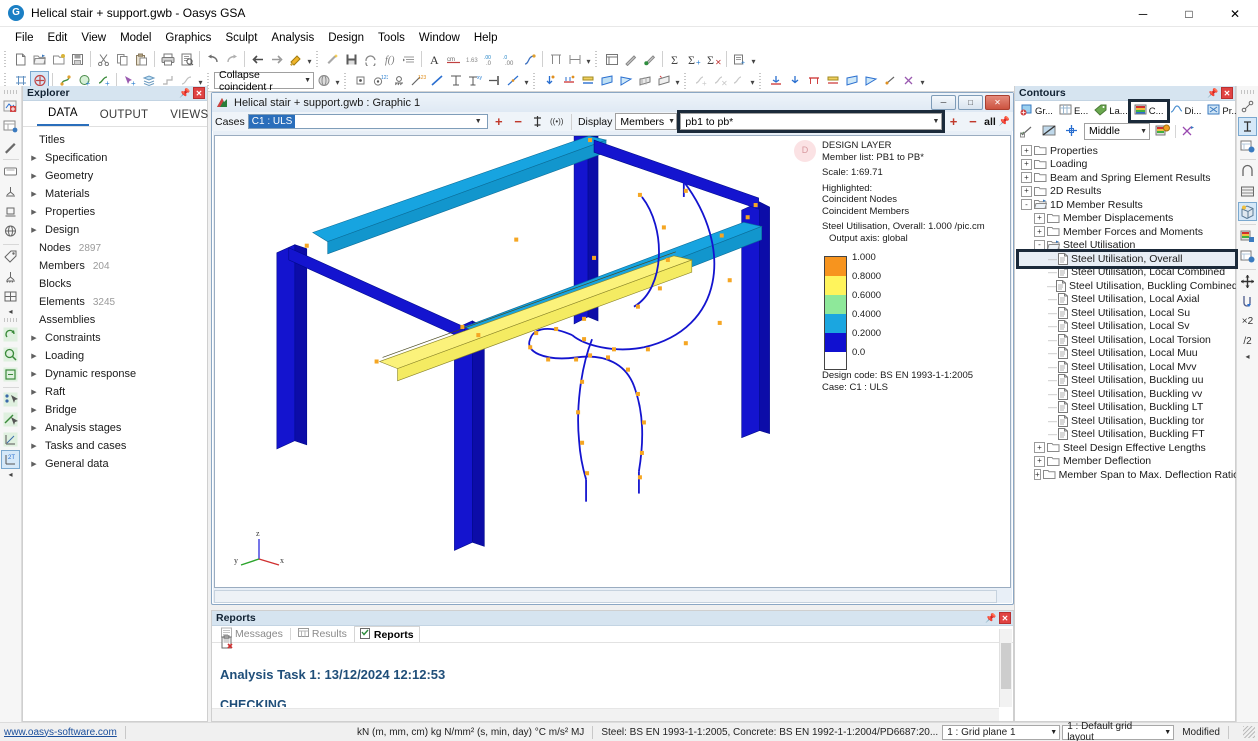 The width and height of the screenshot is (1258, 741). I want to click on graph-axes-icon, so click(10, 439).